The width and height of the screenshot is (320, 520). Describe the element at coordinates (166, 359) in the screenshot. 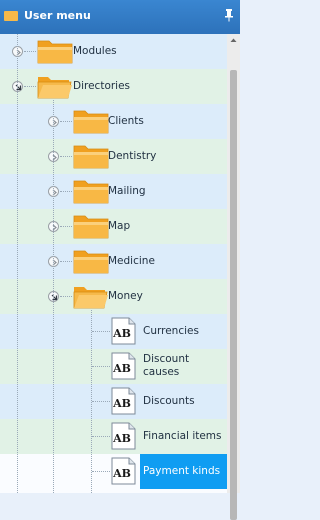

I see `tree-item-label-line: Discount` at that location.